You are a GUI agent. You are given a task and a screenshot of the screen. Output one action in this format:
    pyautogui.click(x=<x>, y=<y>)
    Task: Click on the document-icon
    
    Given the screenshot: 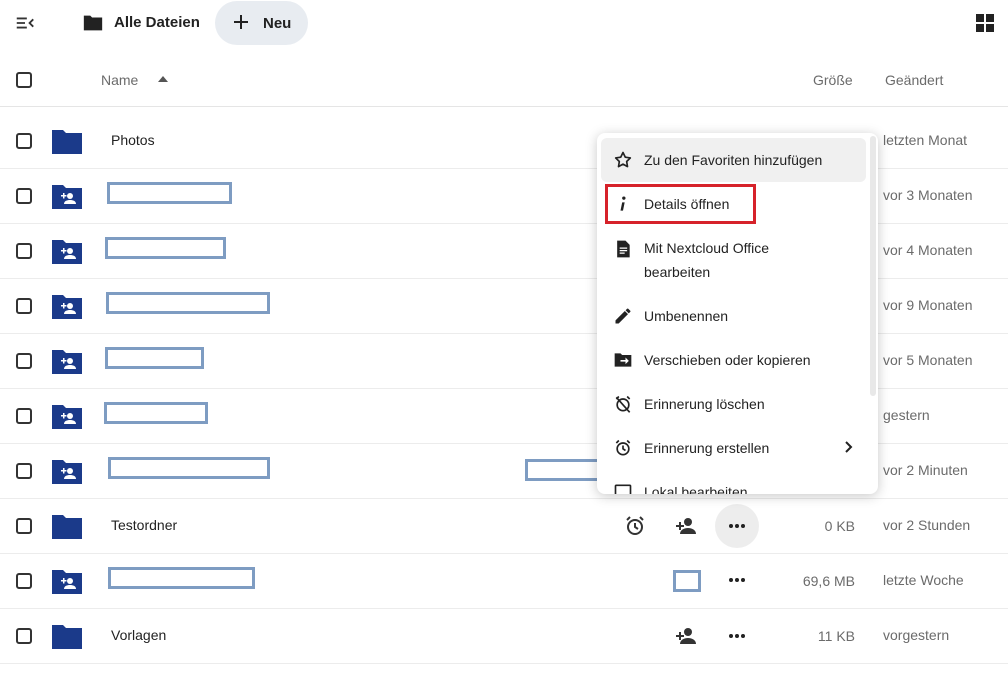 What is the action you would take?
    pyautogui.click(x=623, y=249)
    